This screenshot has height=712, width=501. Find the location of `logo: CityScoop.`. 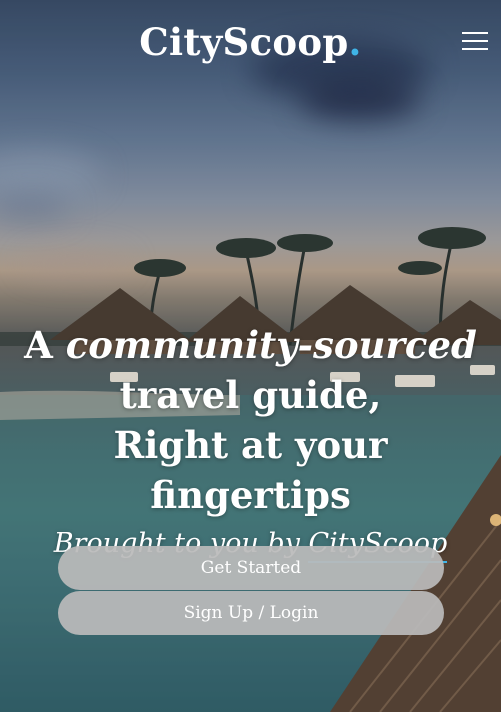

logo: CityScoop. is located at coordinates (250, 42).